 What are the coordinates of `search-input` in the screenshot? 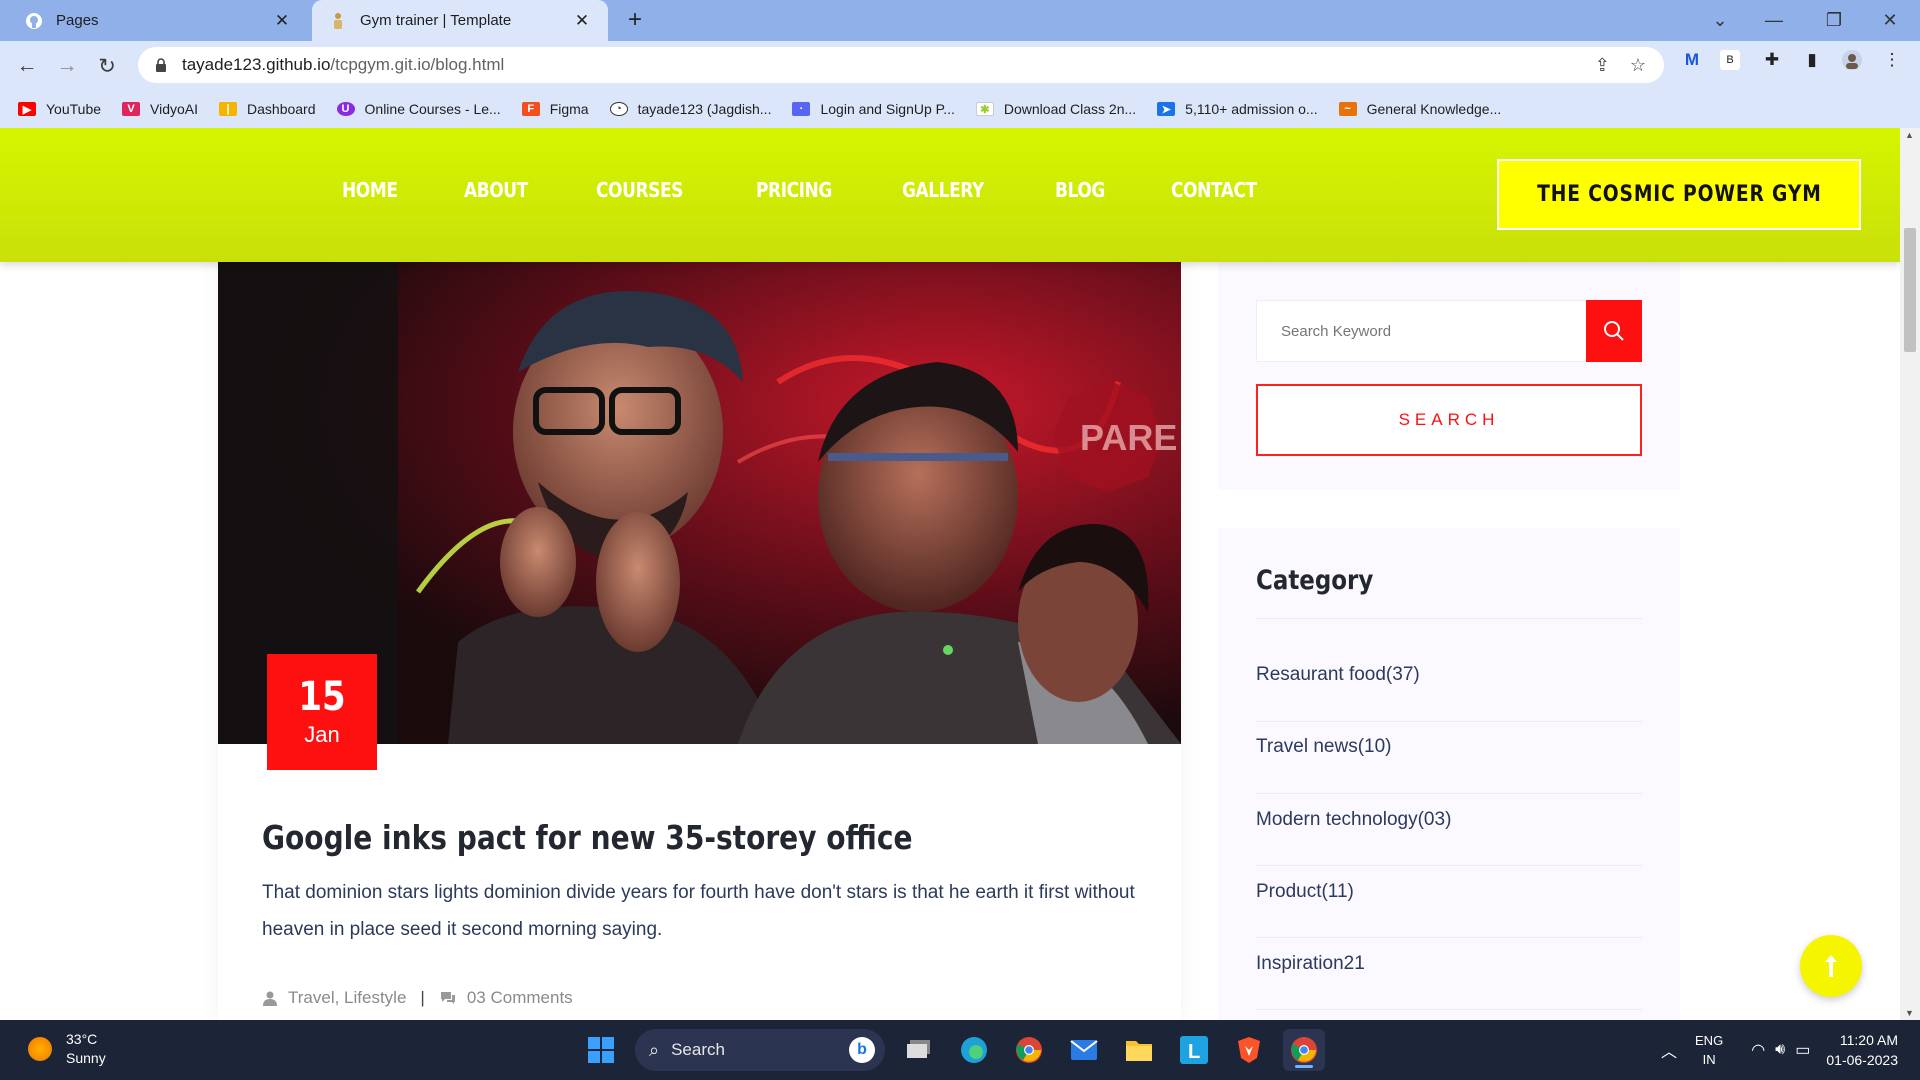 It's located at (1421, 331).